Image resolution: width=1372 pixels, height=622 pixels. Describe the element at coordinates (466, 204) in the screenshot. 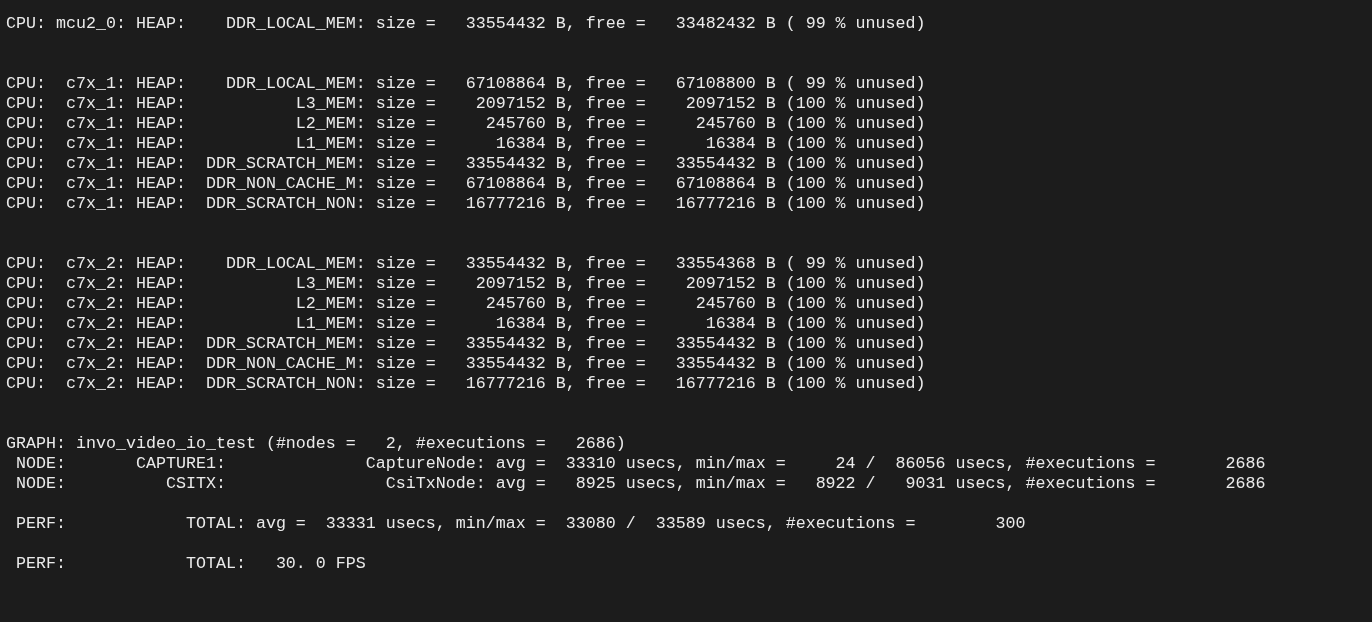

I see `terminal-line: CPU: c7x_1: HEAP: DDR_SCRATCH_NON: size = 16777216 B, free = 16777216 B (100 % unused)` at that location.